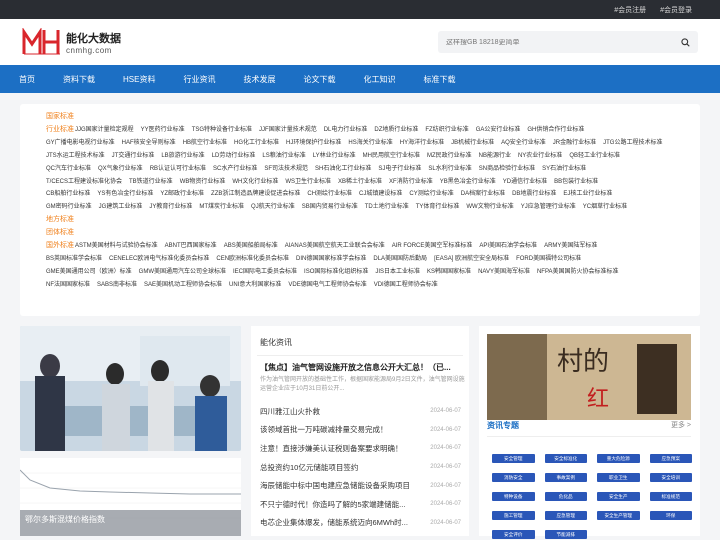 The width and height of the screenshot is (720, 540). Describe the element at coordinates (27, 79) in the screenshot. I see `nav-home: 首页` at that location.